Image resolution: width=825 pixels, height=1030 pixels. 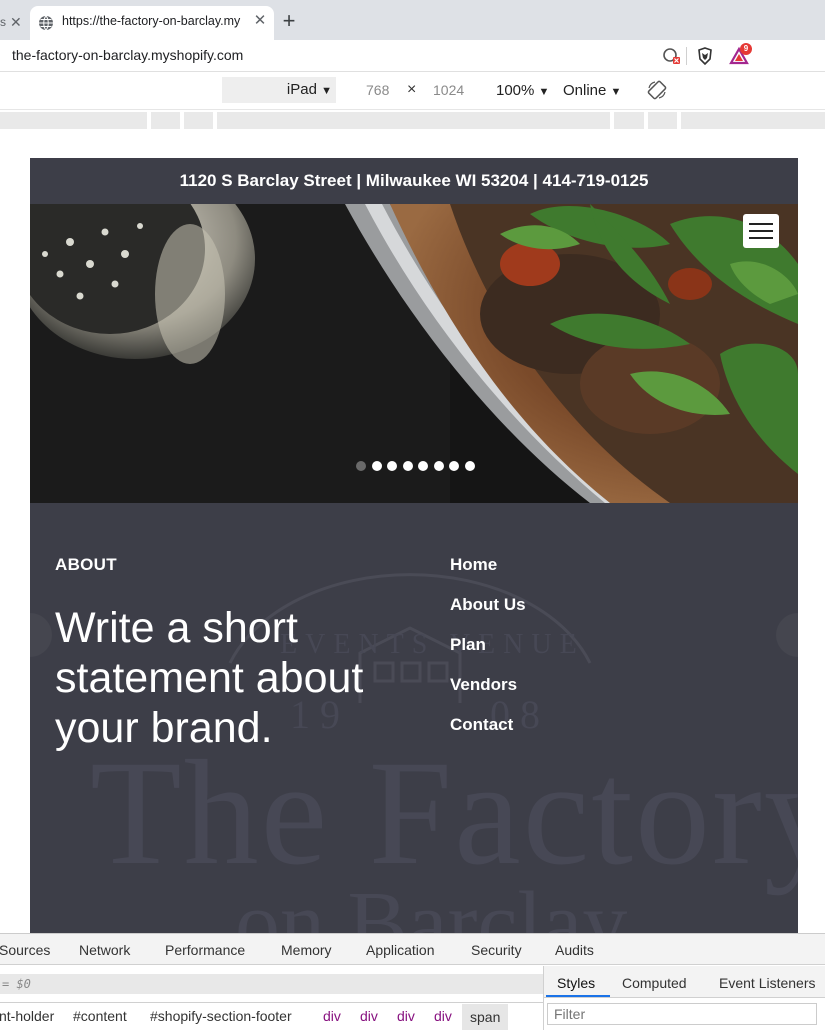 What do you see at coordinates (585, 90) in the screenshot?
I see `network-select-value: Online` at bounding box center [585, 90].